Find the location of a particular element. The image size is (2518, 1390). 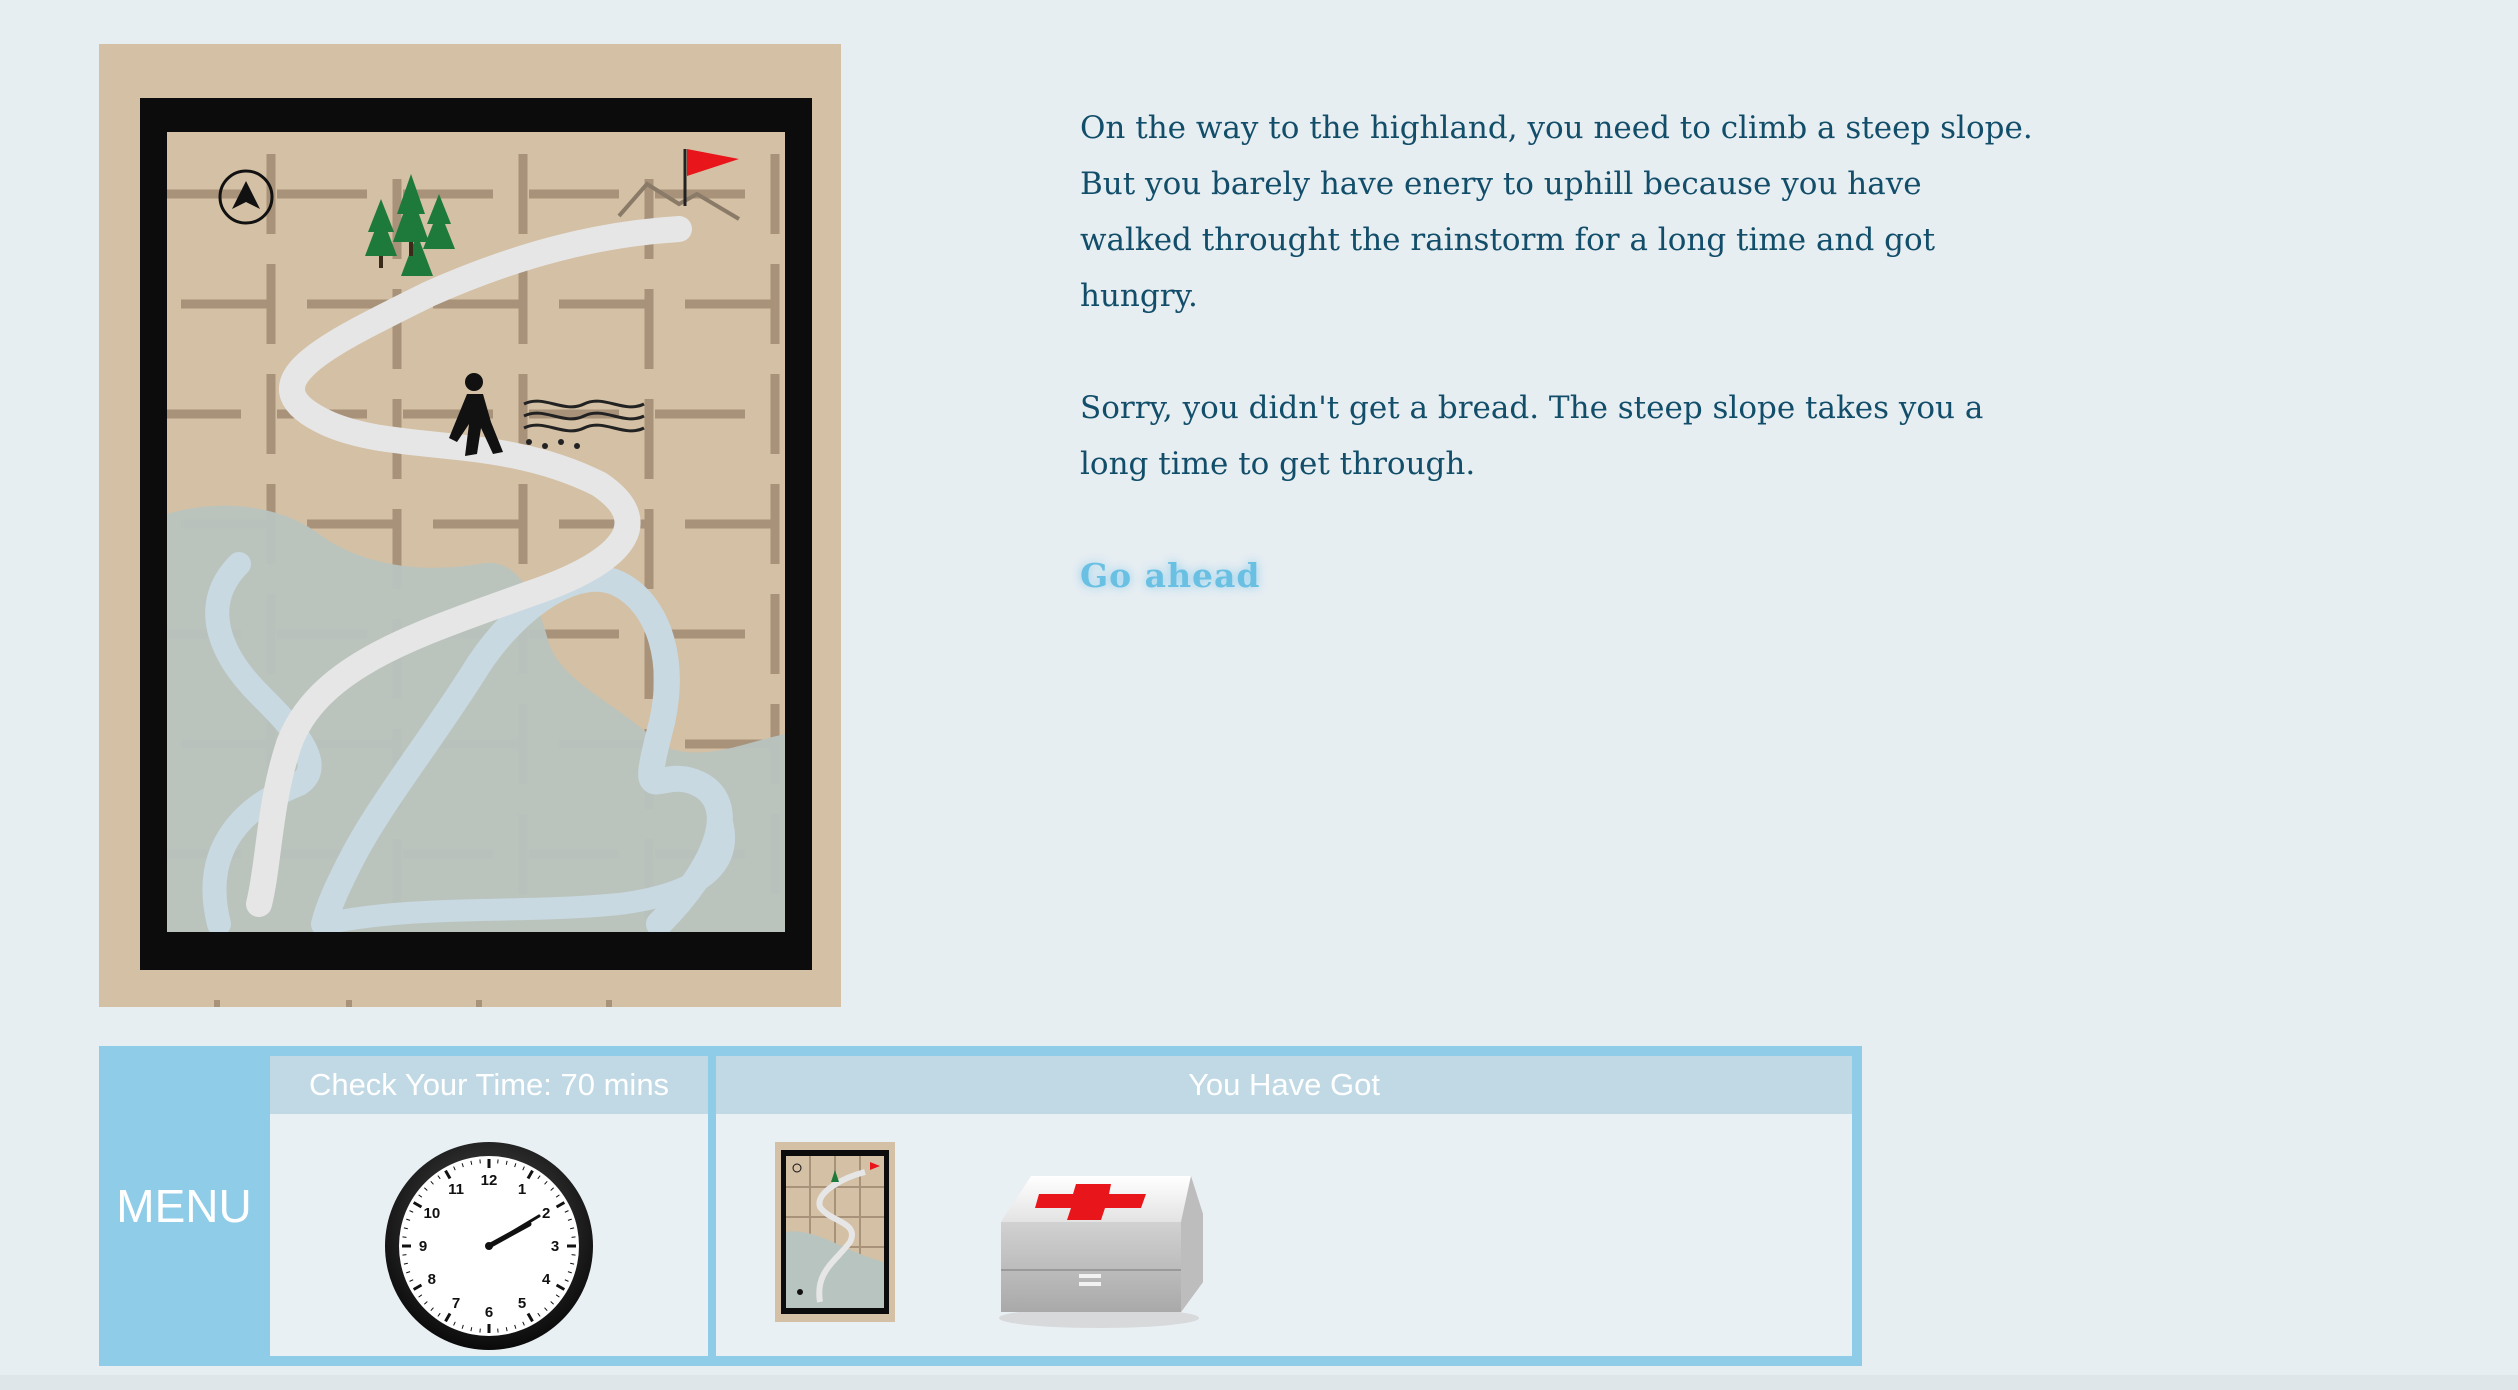

menu-label: MENU is located at coordinates (184, 1206).